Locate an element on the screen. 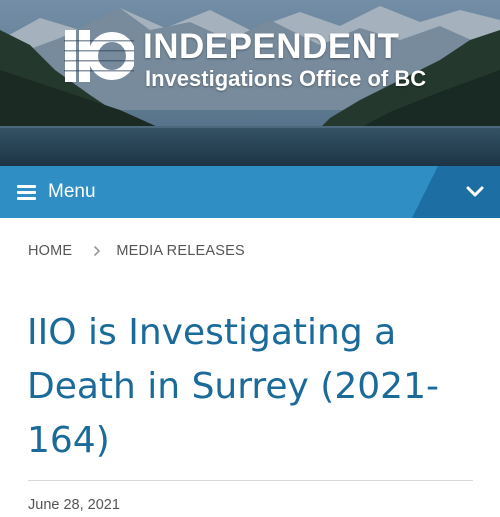  breadcrumb-media-releases-link: MEDIA RELEASES is located at coordinates (180, 251).